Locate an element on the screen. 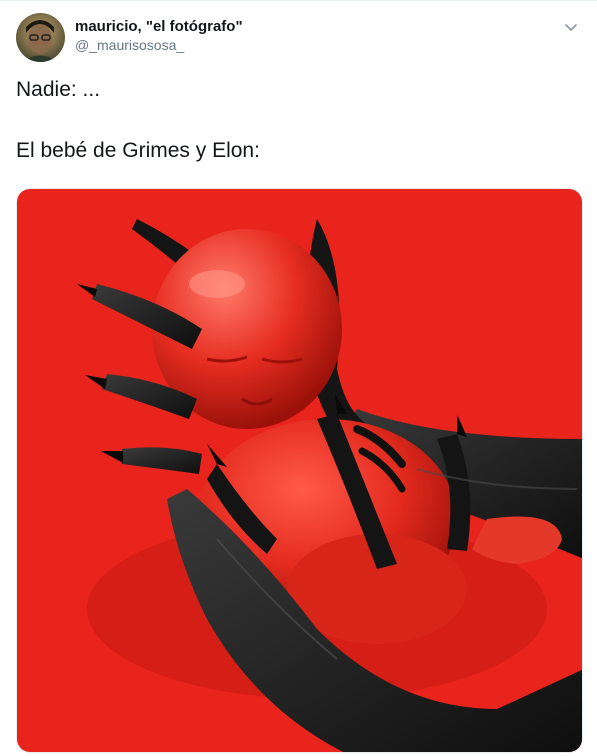 The width and height of the screenshot is (597, 756). tweet-header: mauricio, "el fotógrafo" @_maurisososa_ is located at coordinates (298, 38).